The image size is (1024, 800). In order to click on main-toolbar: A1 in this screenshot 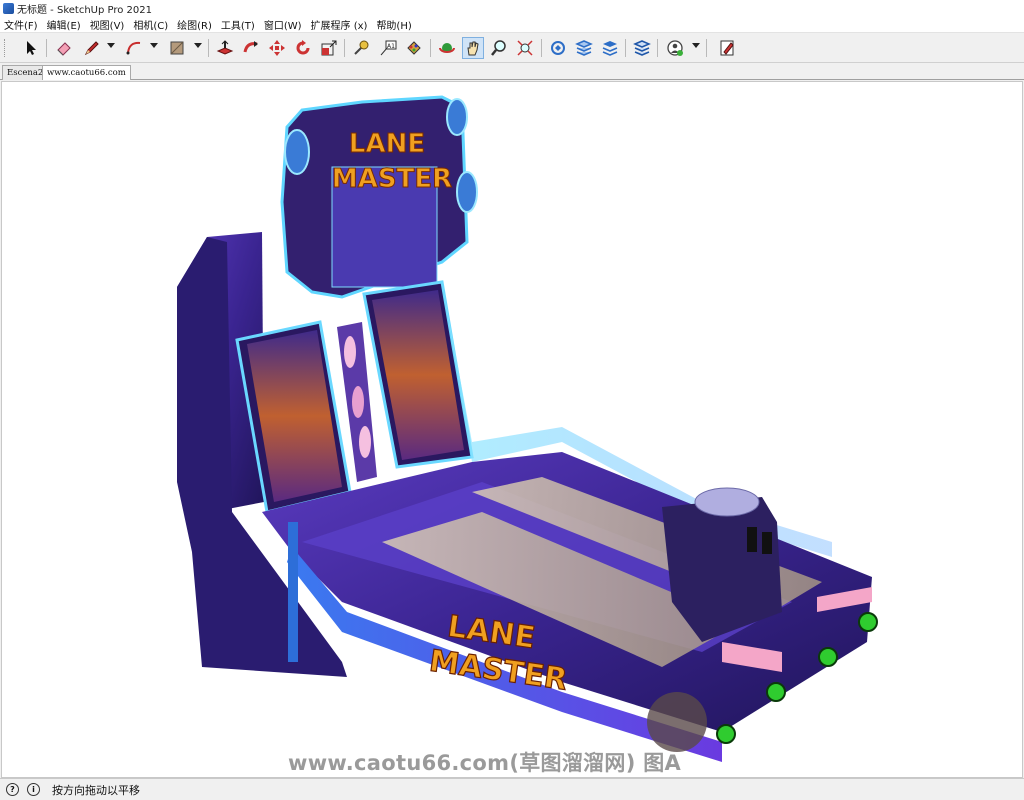, I will do `click(512, 47)`.